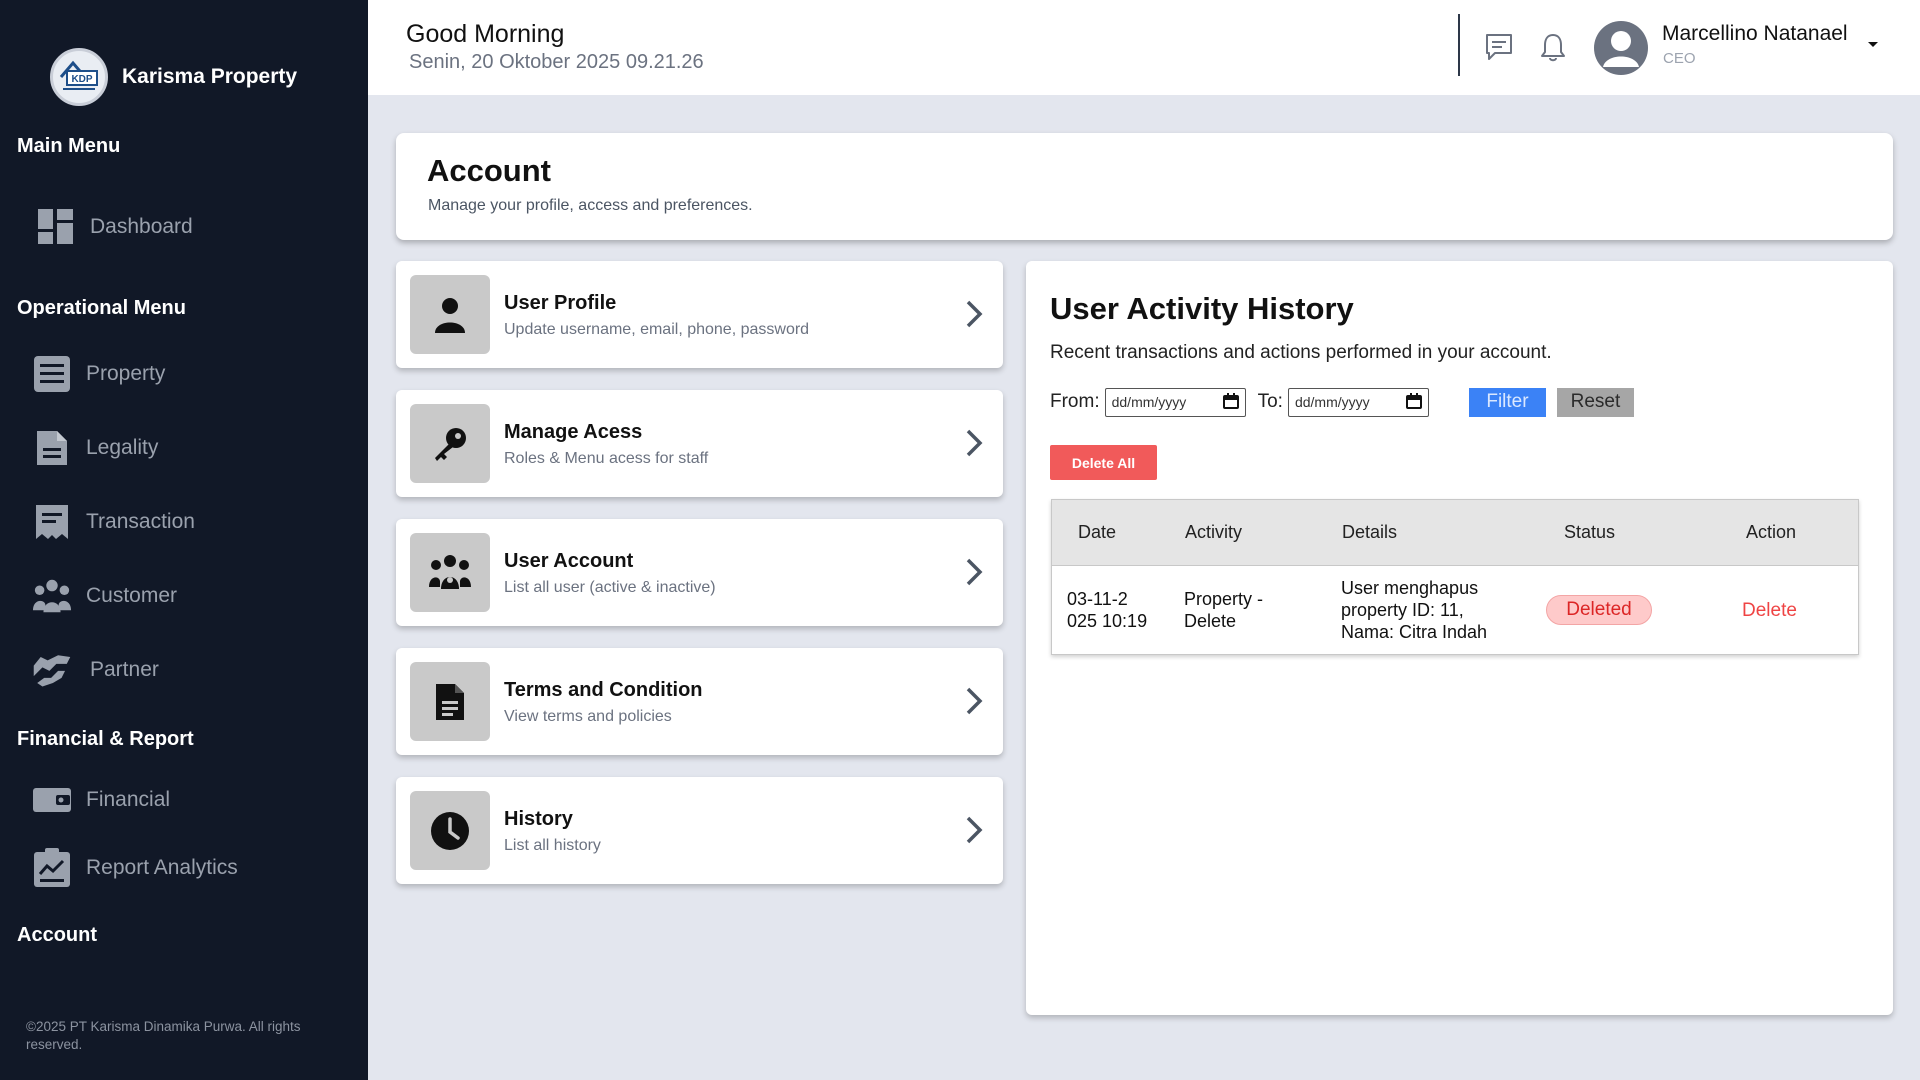 The image size is (1920, 1080). I want to click on section-main-menu: Main Menu, so click(69, 146).